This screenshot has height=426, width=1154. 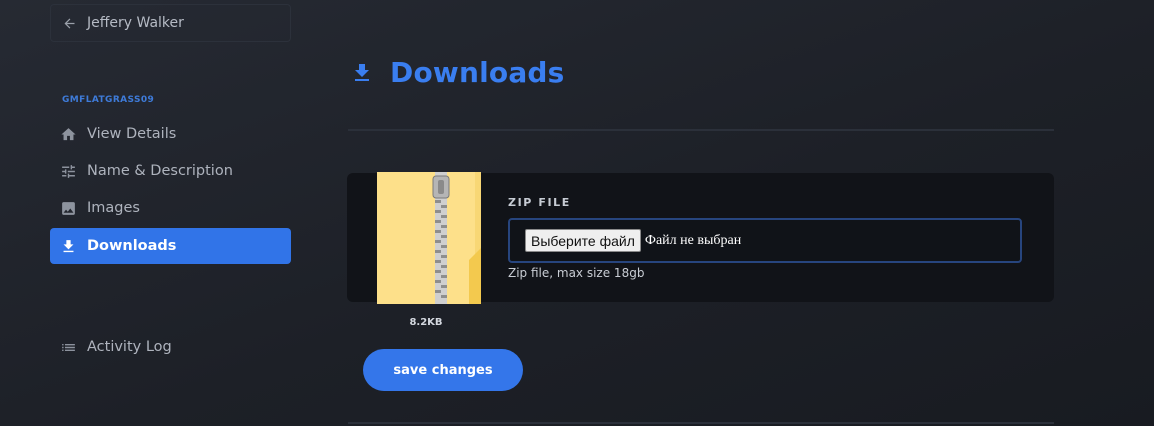 I want to click on sidebar-item-activity-log: Activity Log, so click(x=170, y=347).